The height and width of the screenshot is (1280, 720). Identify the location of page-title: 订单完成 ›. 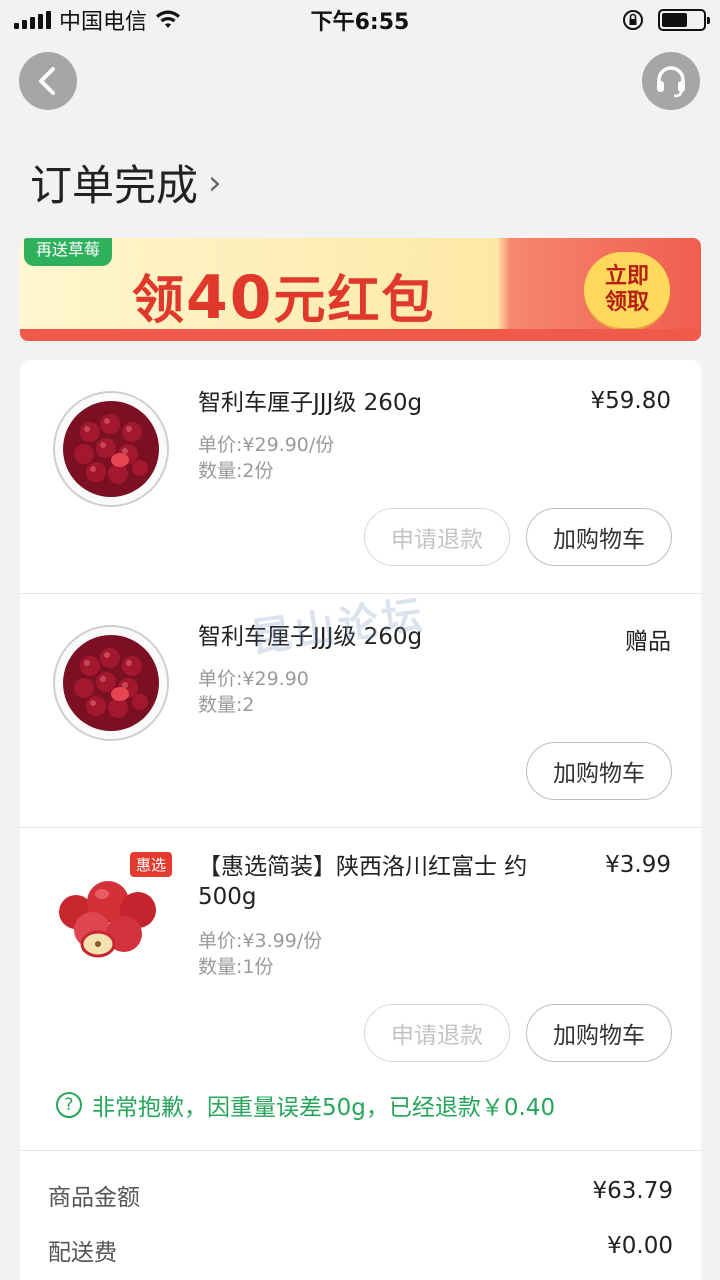
(126, 182).